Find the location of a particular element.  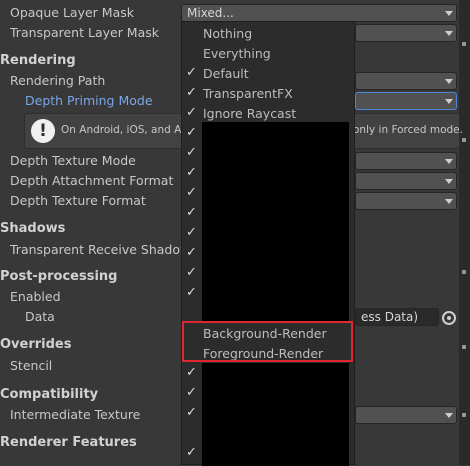

layer-option-transparentfx: ✓ TransparentFX is located at coordinates (268, 94).